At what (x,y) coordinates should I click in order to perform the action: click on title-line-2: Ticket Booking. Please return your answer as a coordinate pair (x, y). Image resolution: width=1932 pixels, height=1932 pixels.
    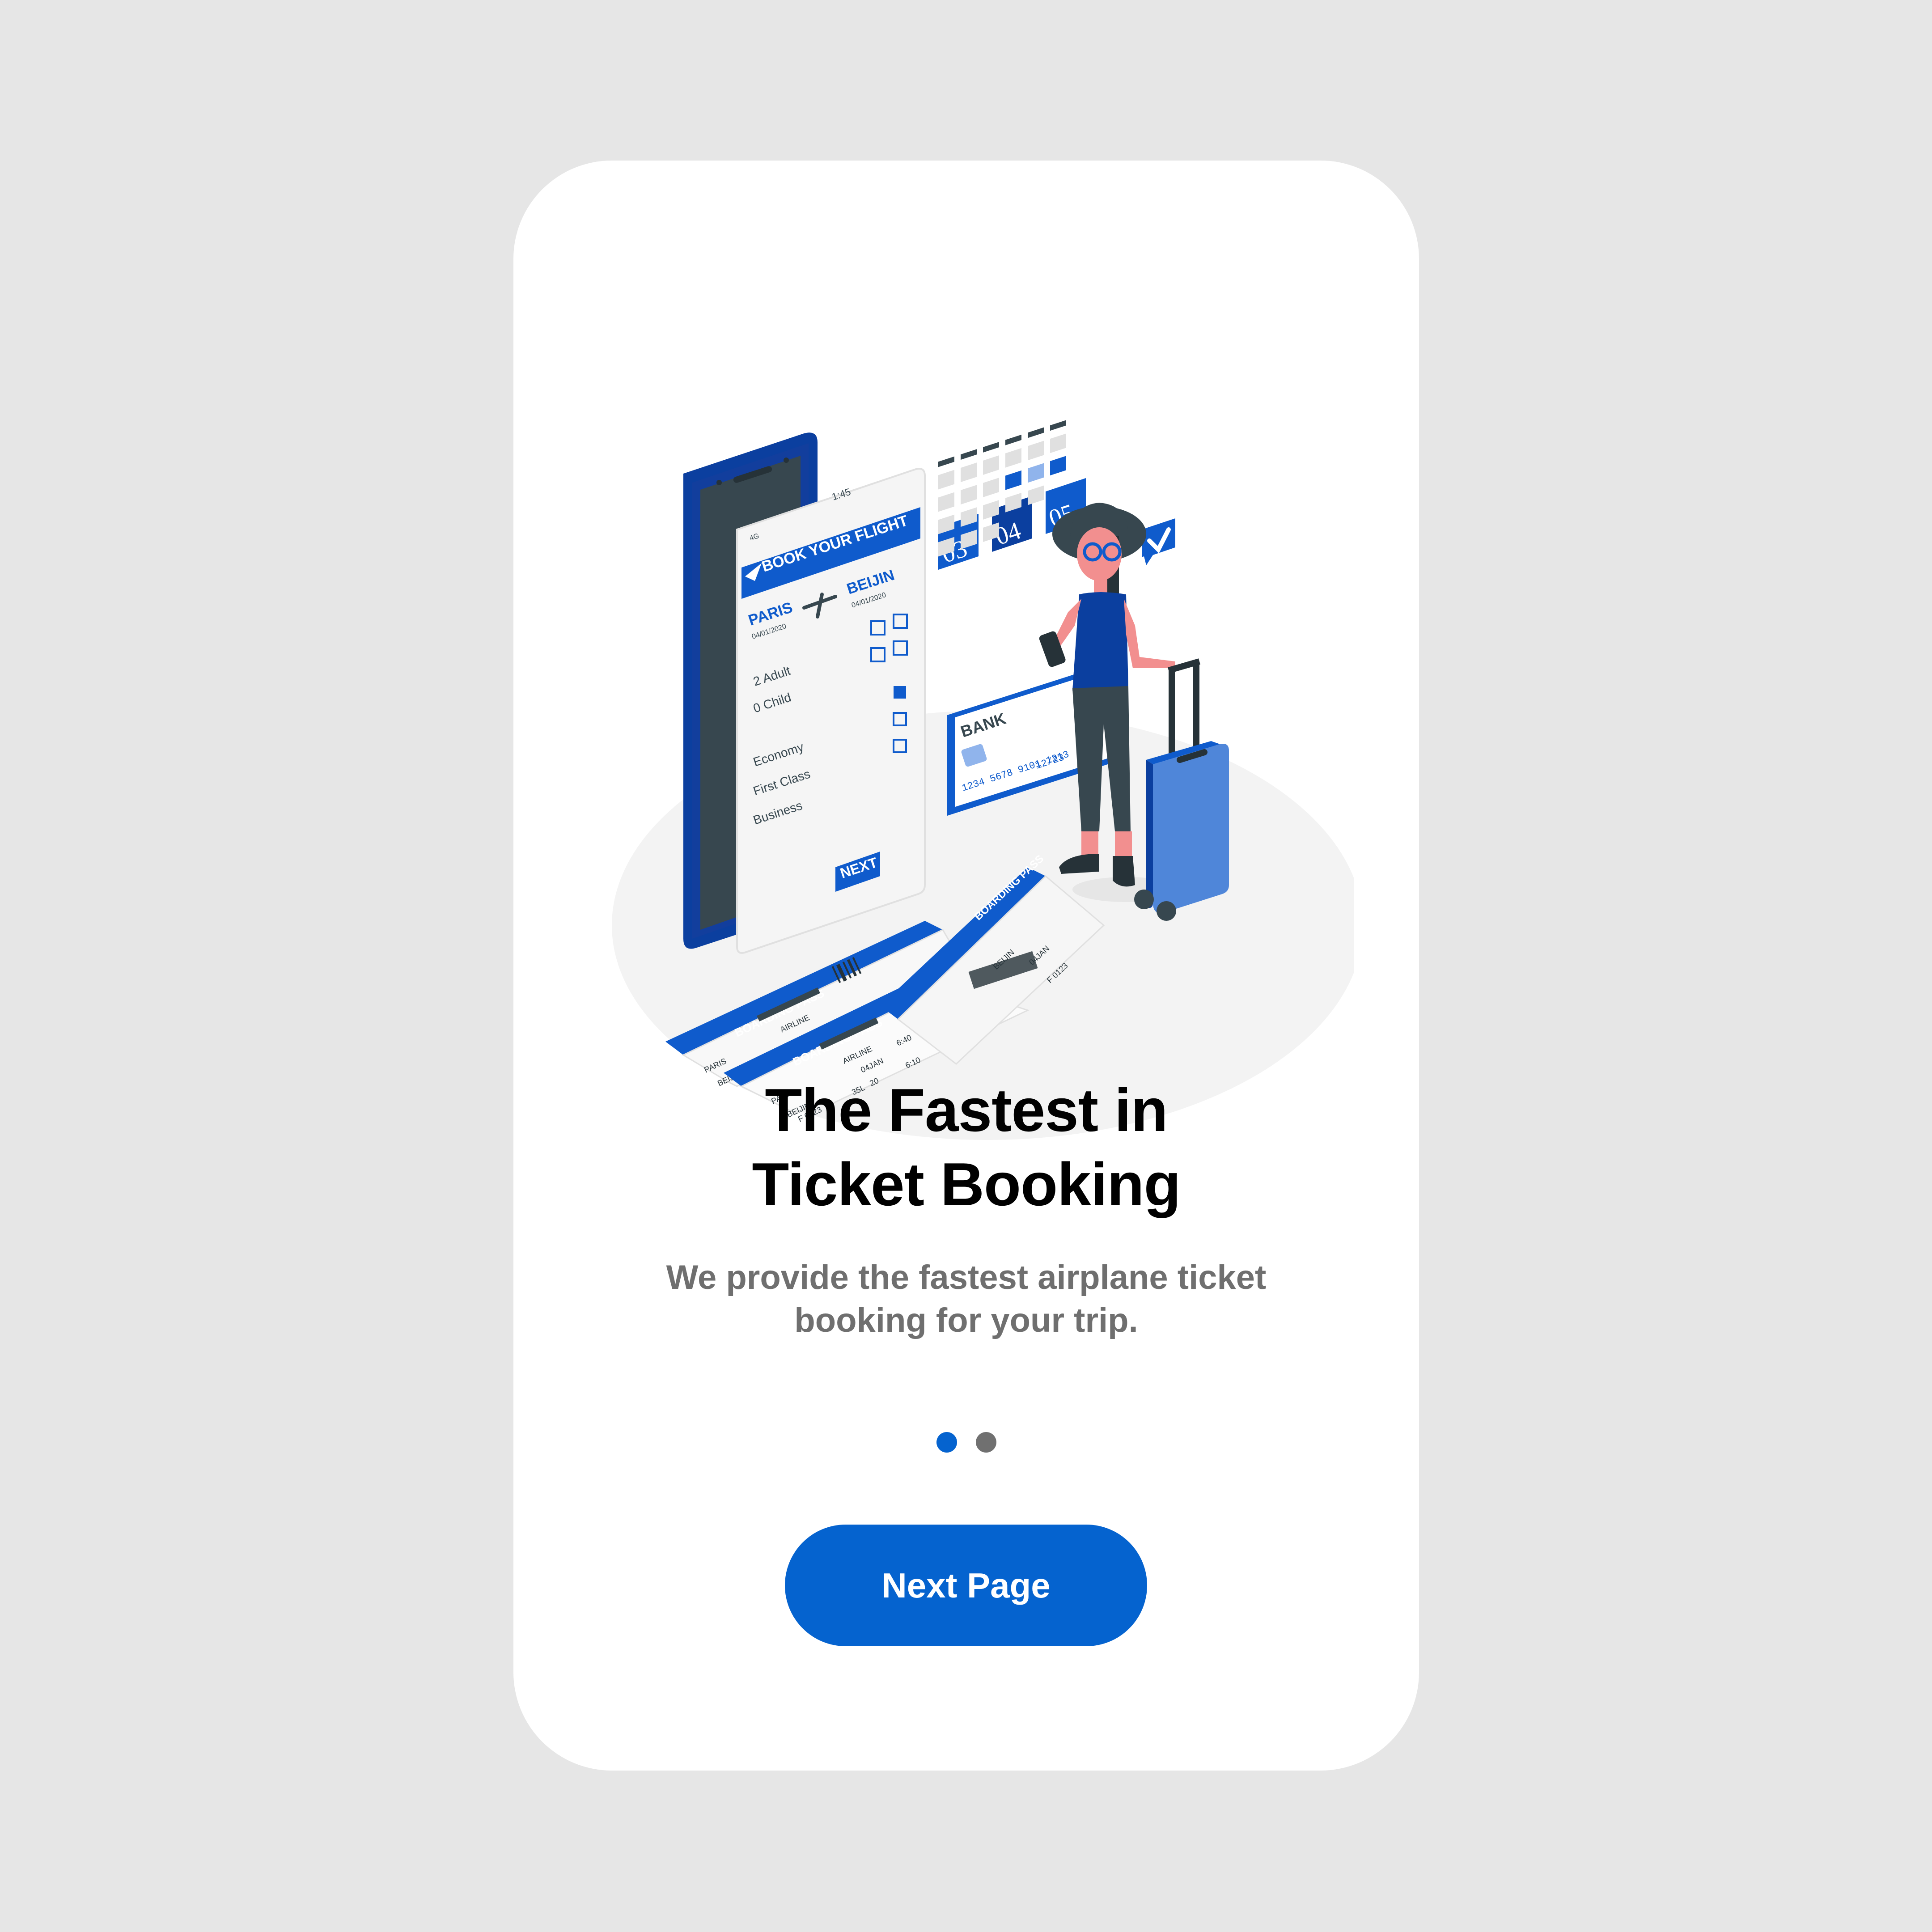
    Looking at the image, I should click on (966, 1184).